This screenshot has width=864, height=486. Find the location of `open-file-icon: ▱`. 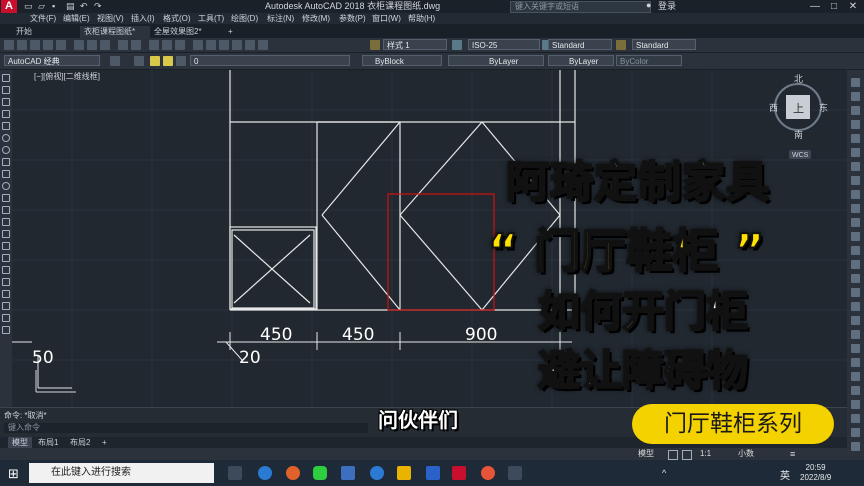

open-file-icon: ▱ is located at coordinates (41, 6).